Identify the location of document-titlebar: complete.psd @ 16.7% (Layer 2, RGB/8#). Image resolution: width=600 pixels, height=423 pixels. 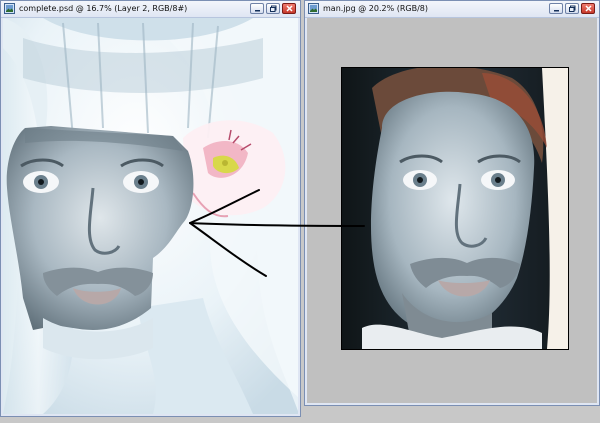
(150, 9).